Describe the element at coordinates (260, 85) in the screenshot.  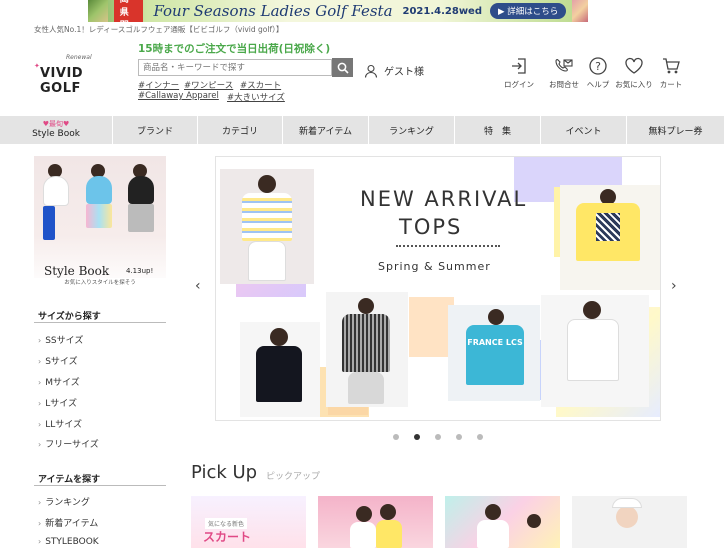
I see `keyword-link-skirt: #スカート` at that location.